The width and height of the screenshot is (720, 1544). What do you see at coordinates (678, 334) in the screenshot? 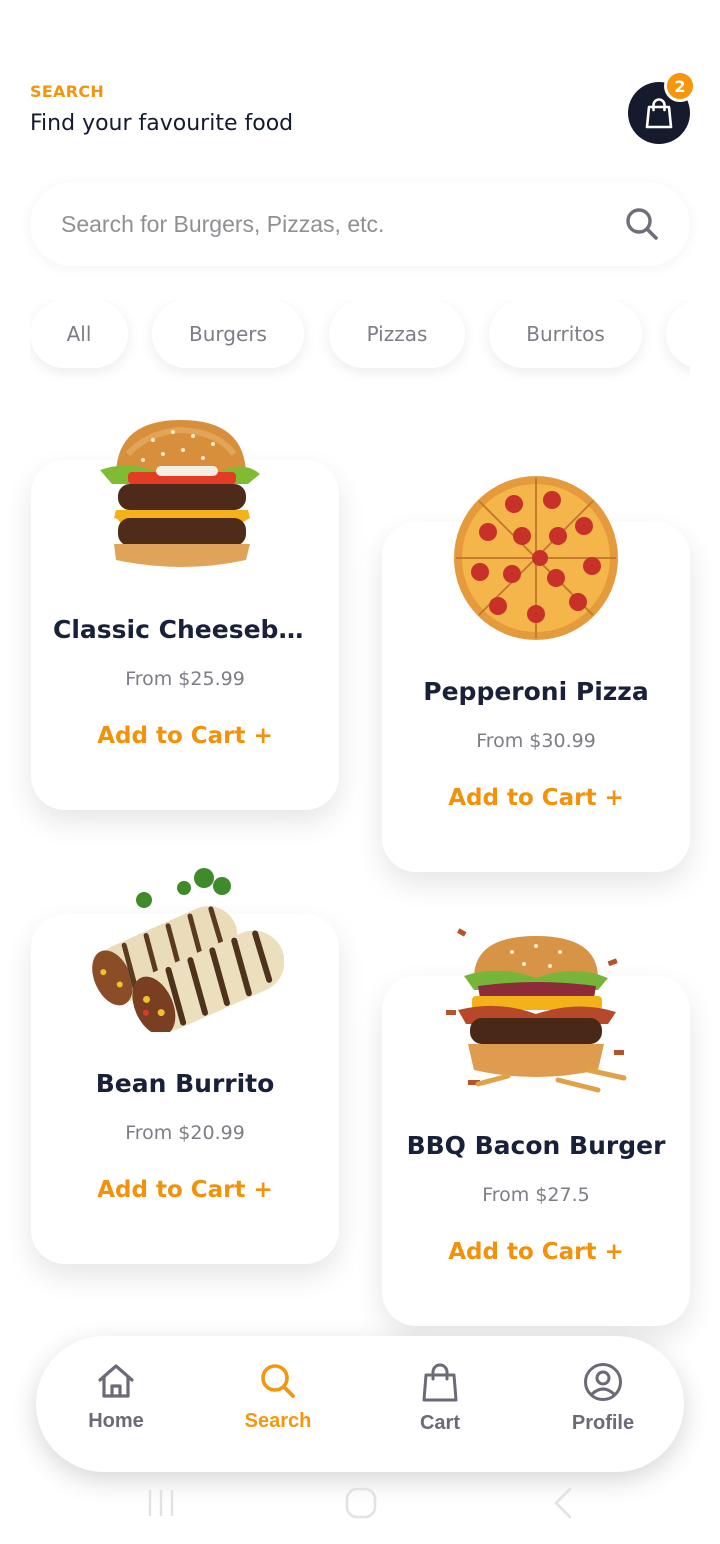
I see `category-chip-more` at bounding box center [678, 334].